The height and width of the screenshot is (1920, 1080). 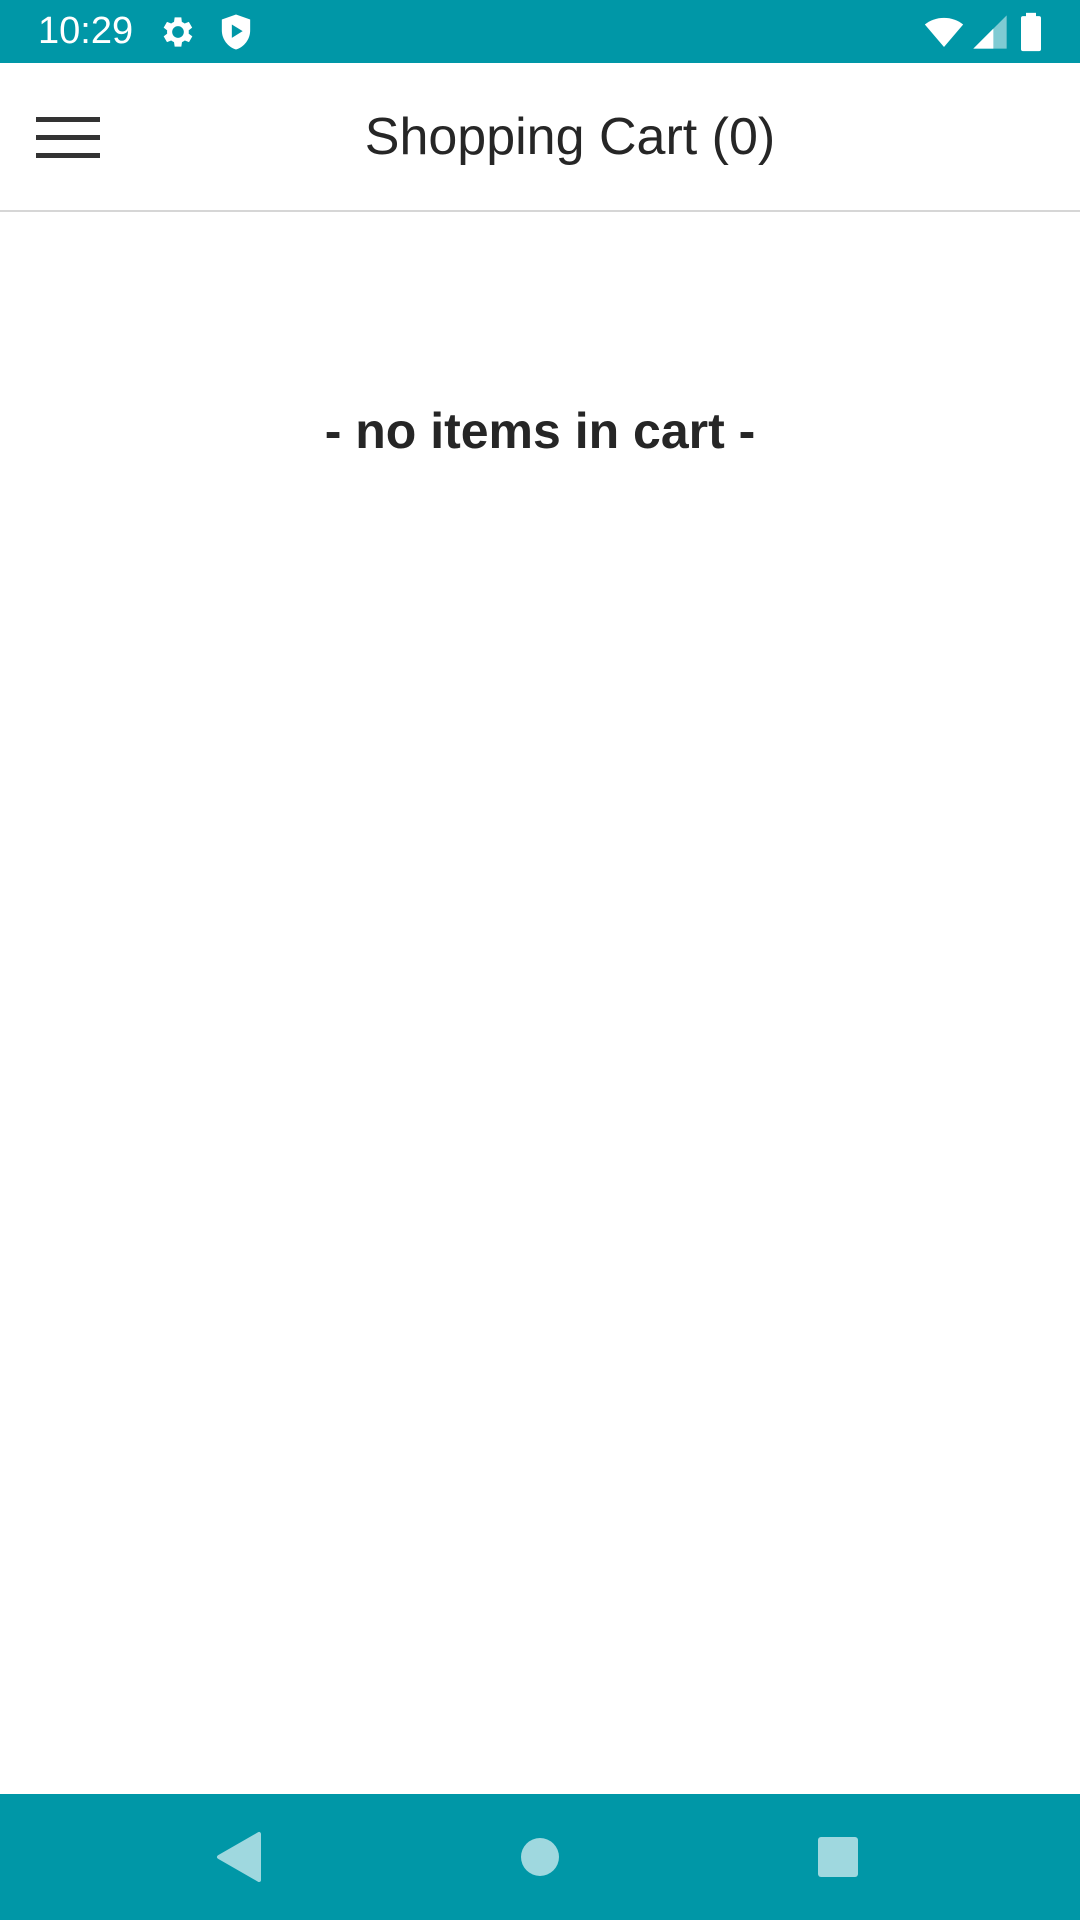 I want to click on recents-icon, so click(x=838, y=1857).